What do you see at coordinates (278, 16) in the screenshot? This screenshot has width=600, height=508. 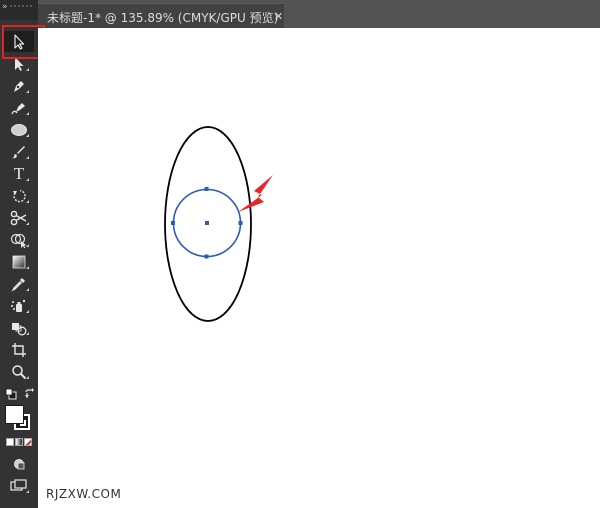 I see `close-tab-icon: ✕` at bounding box center [278, 16].